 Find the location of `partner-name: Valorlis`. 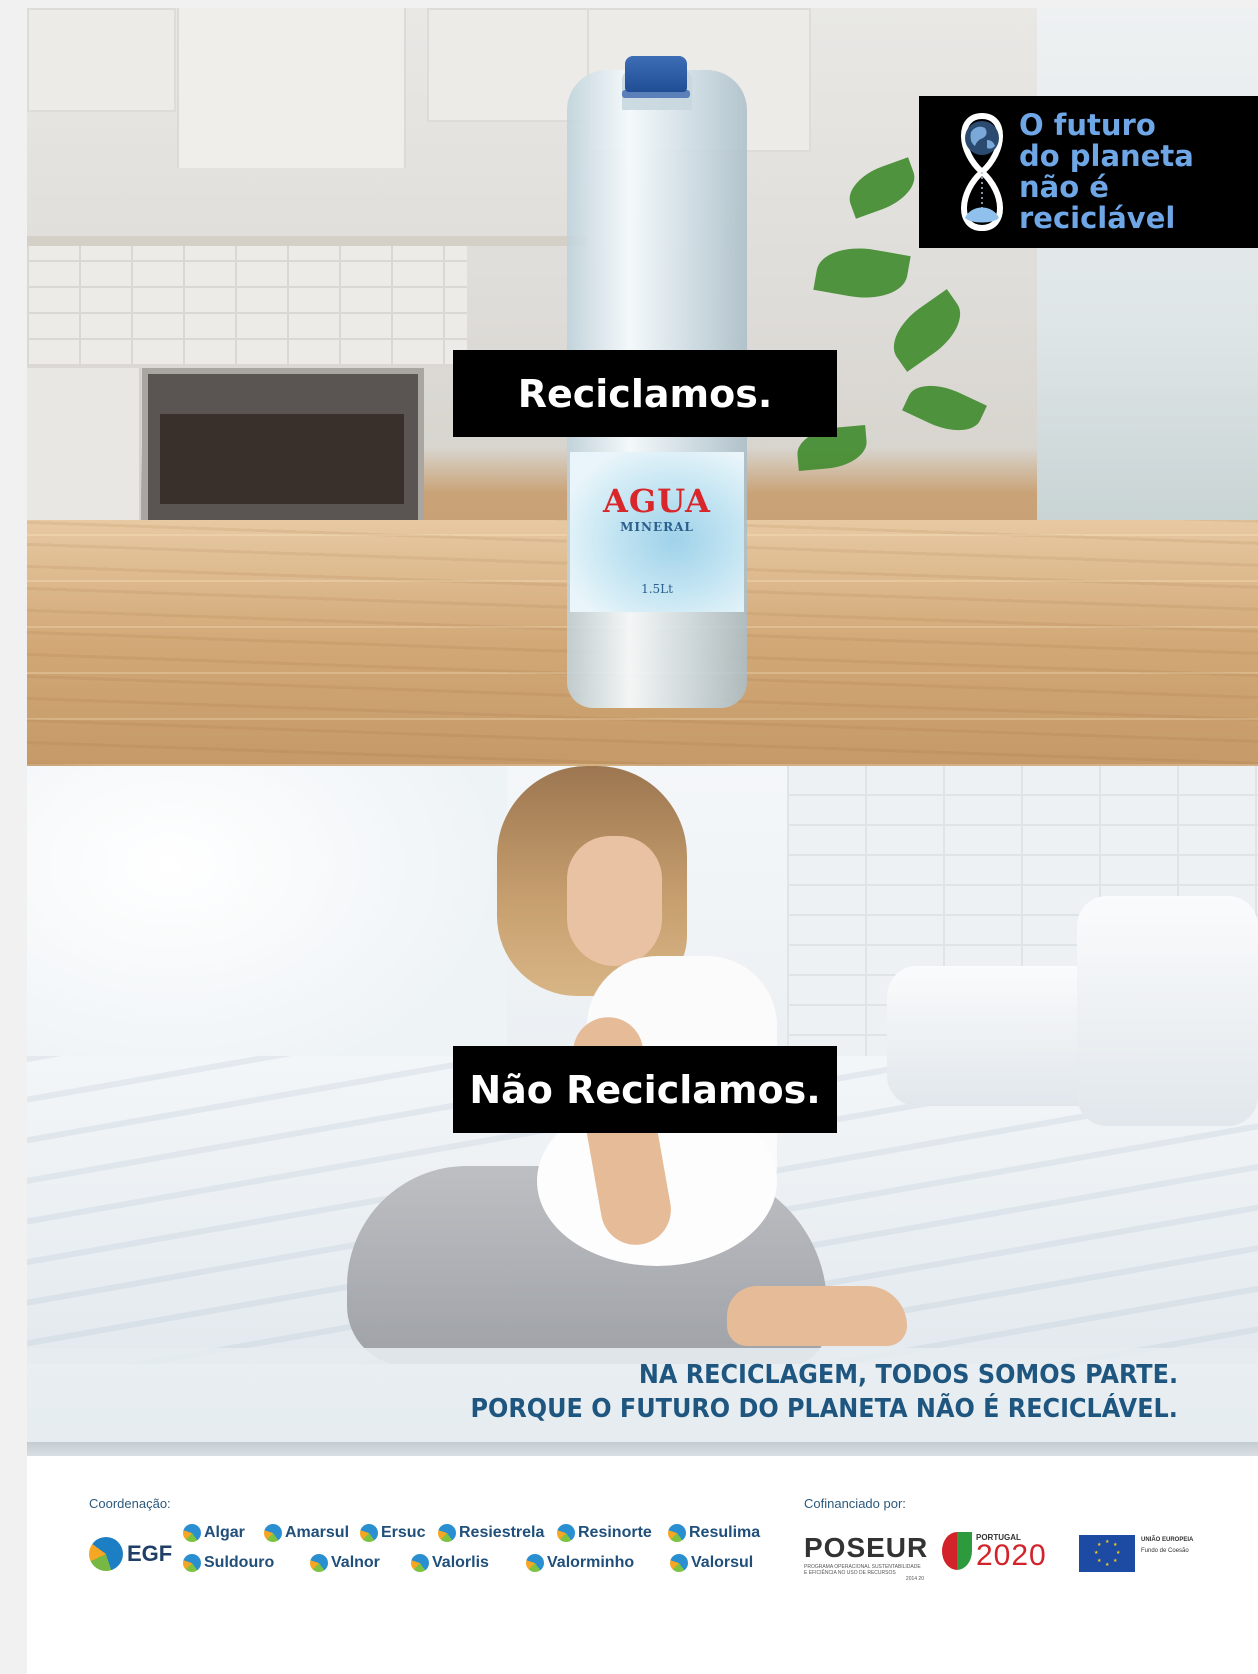

partner-name: Valorlis is located at coordinates (460, 1562).